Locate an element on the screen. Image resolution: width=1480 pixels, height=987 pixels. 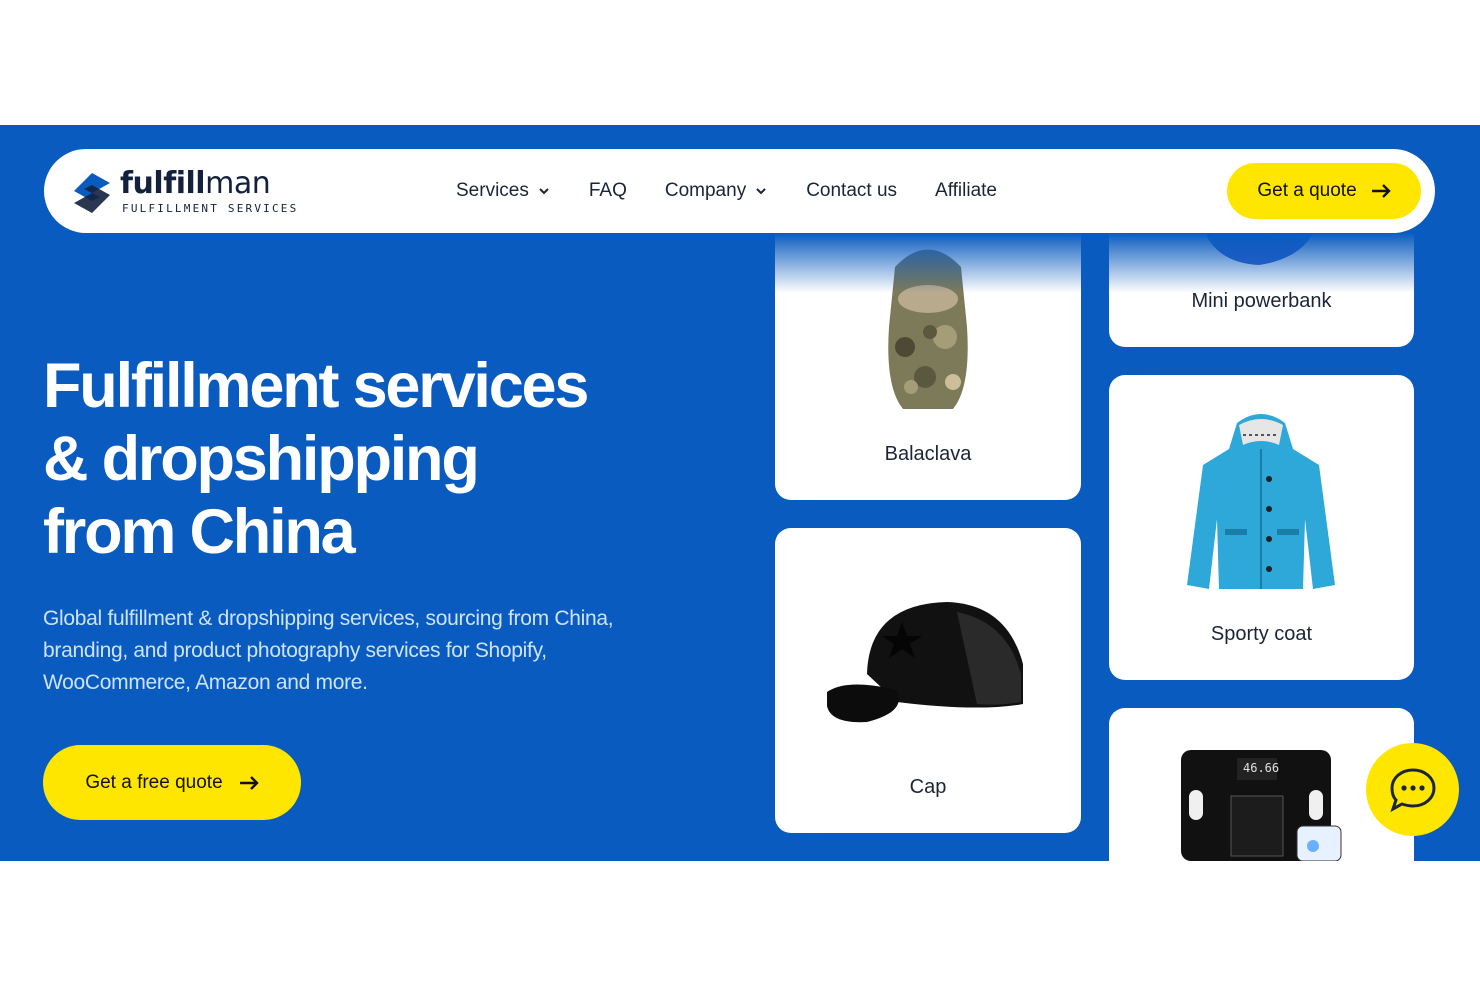
nav-item-label: FAQ is located at coordinates (607, 190).